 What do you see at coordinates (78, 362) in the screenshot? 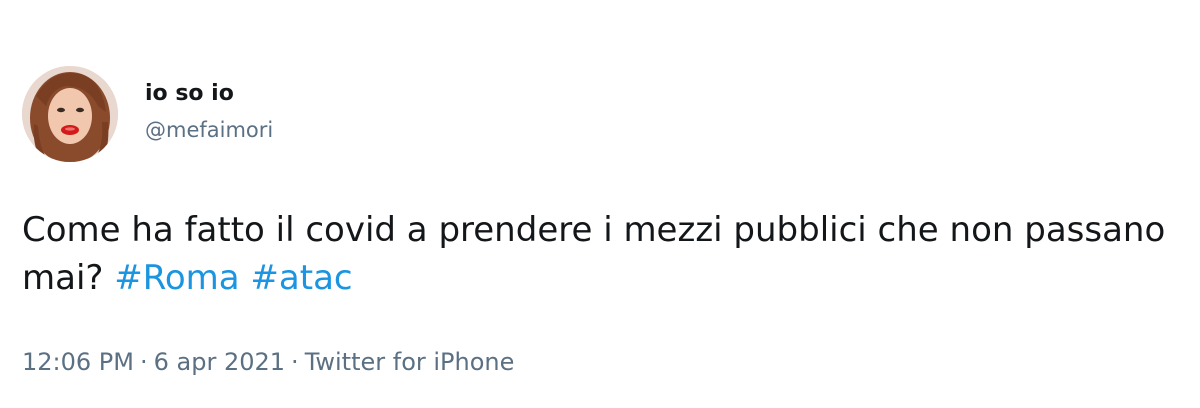
I see `tweet-time: 12:06 PM` at bounding box center [78, 362].